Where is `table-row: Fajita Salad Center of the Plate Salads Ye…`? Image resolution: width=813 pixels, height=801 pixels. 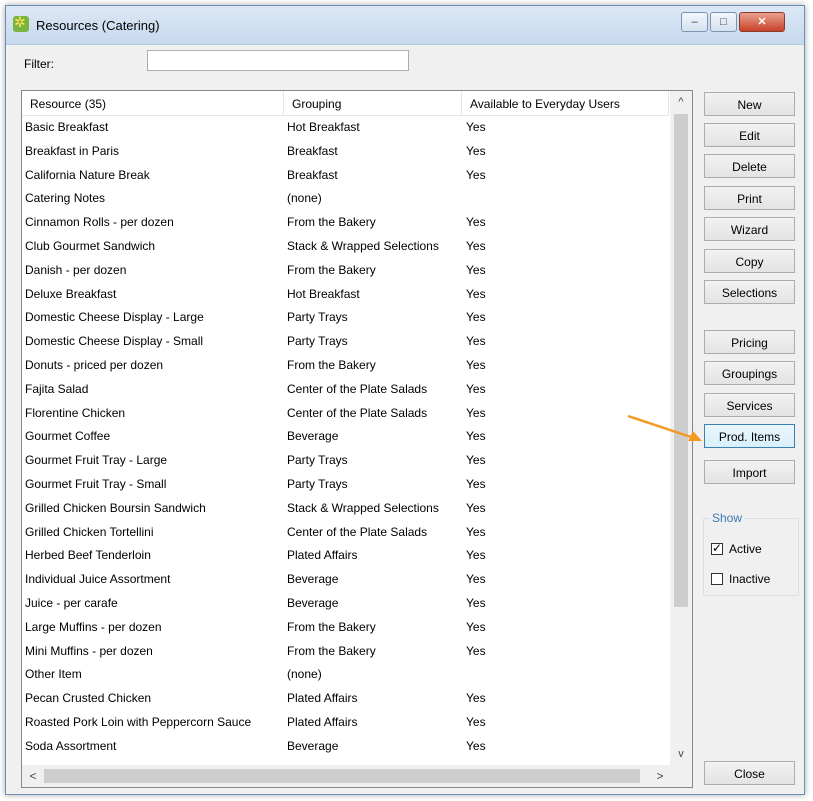 table-row: Fajita Salad Center of the Plate Salads Ye… is located at coordinates (345, 390).